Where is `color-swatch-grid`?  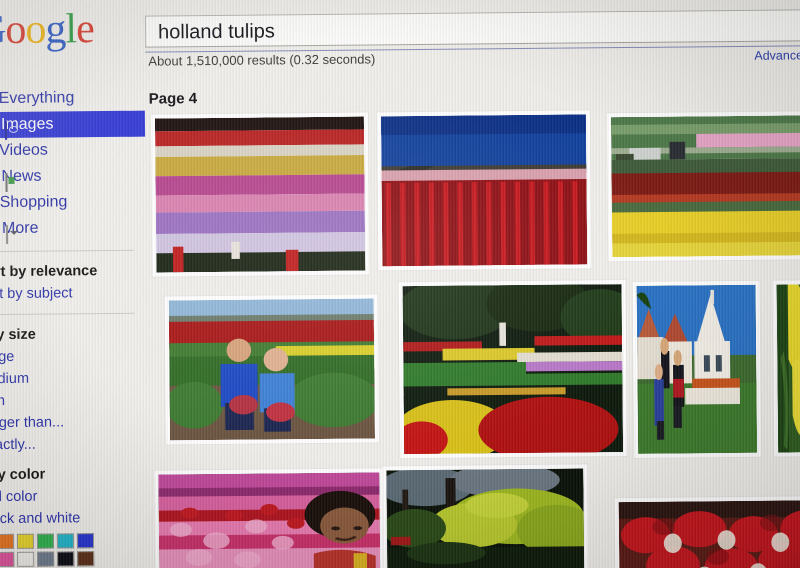
color-swatch-grid is located at coordinates (74, 550).